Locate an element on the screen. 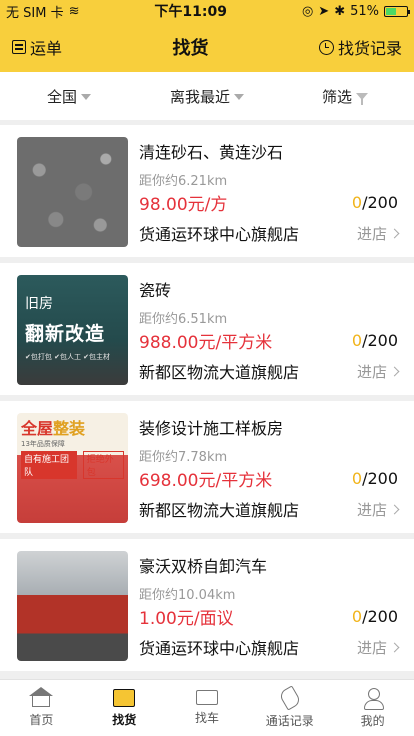  image-text: 翻新改造 is located at coordinates (65, 334).